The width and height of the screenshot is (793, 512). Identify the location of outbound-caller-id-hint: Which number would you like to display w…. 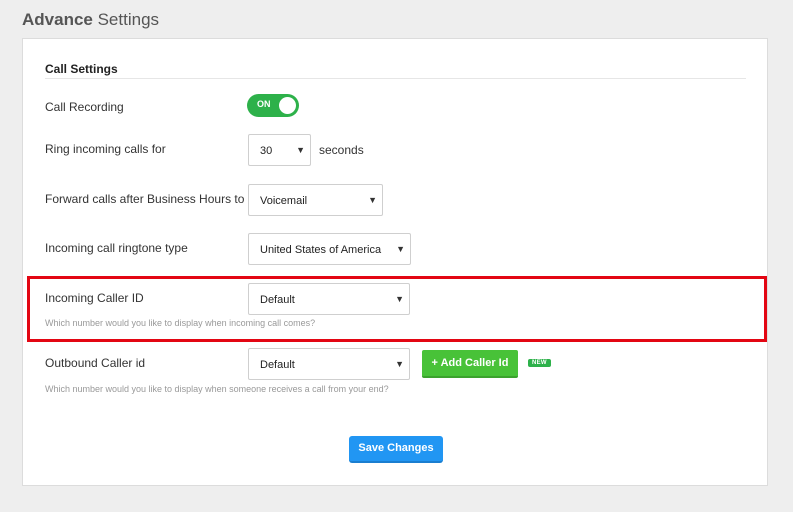
(217, 389).